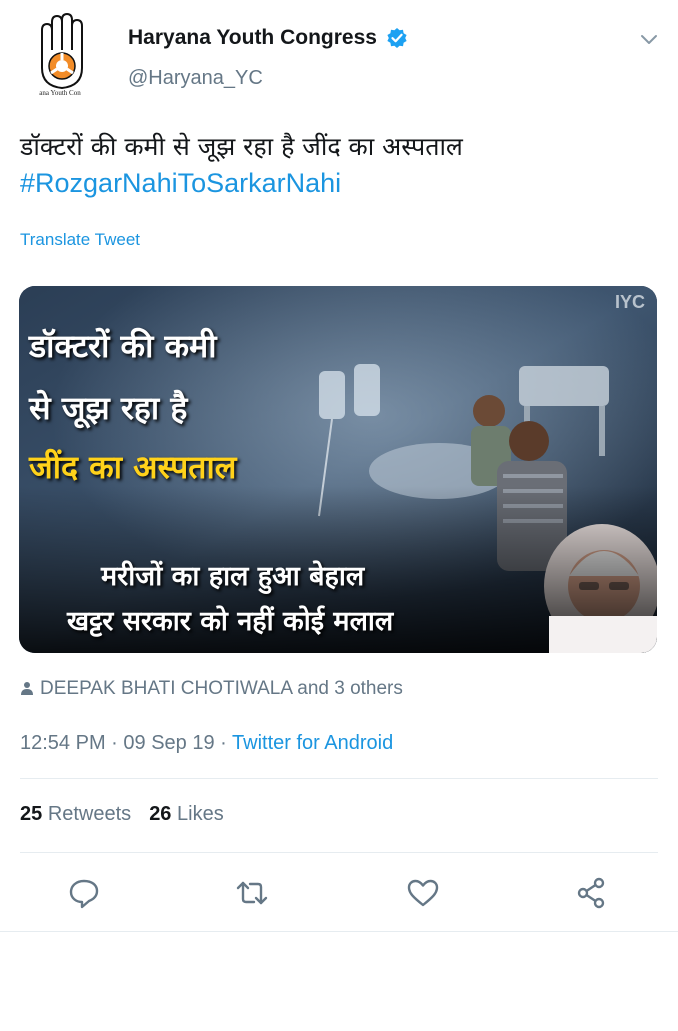  Describe the element at coordinates (233, 576) in the screenshot. I see `image-subline-1: मरीजों का हाल हुआ बेहाल` at that location.